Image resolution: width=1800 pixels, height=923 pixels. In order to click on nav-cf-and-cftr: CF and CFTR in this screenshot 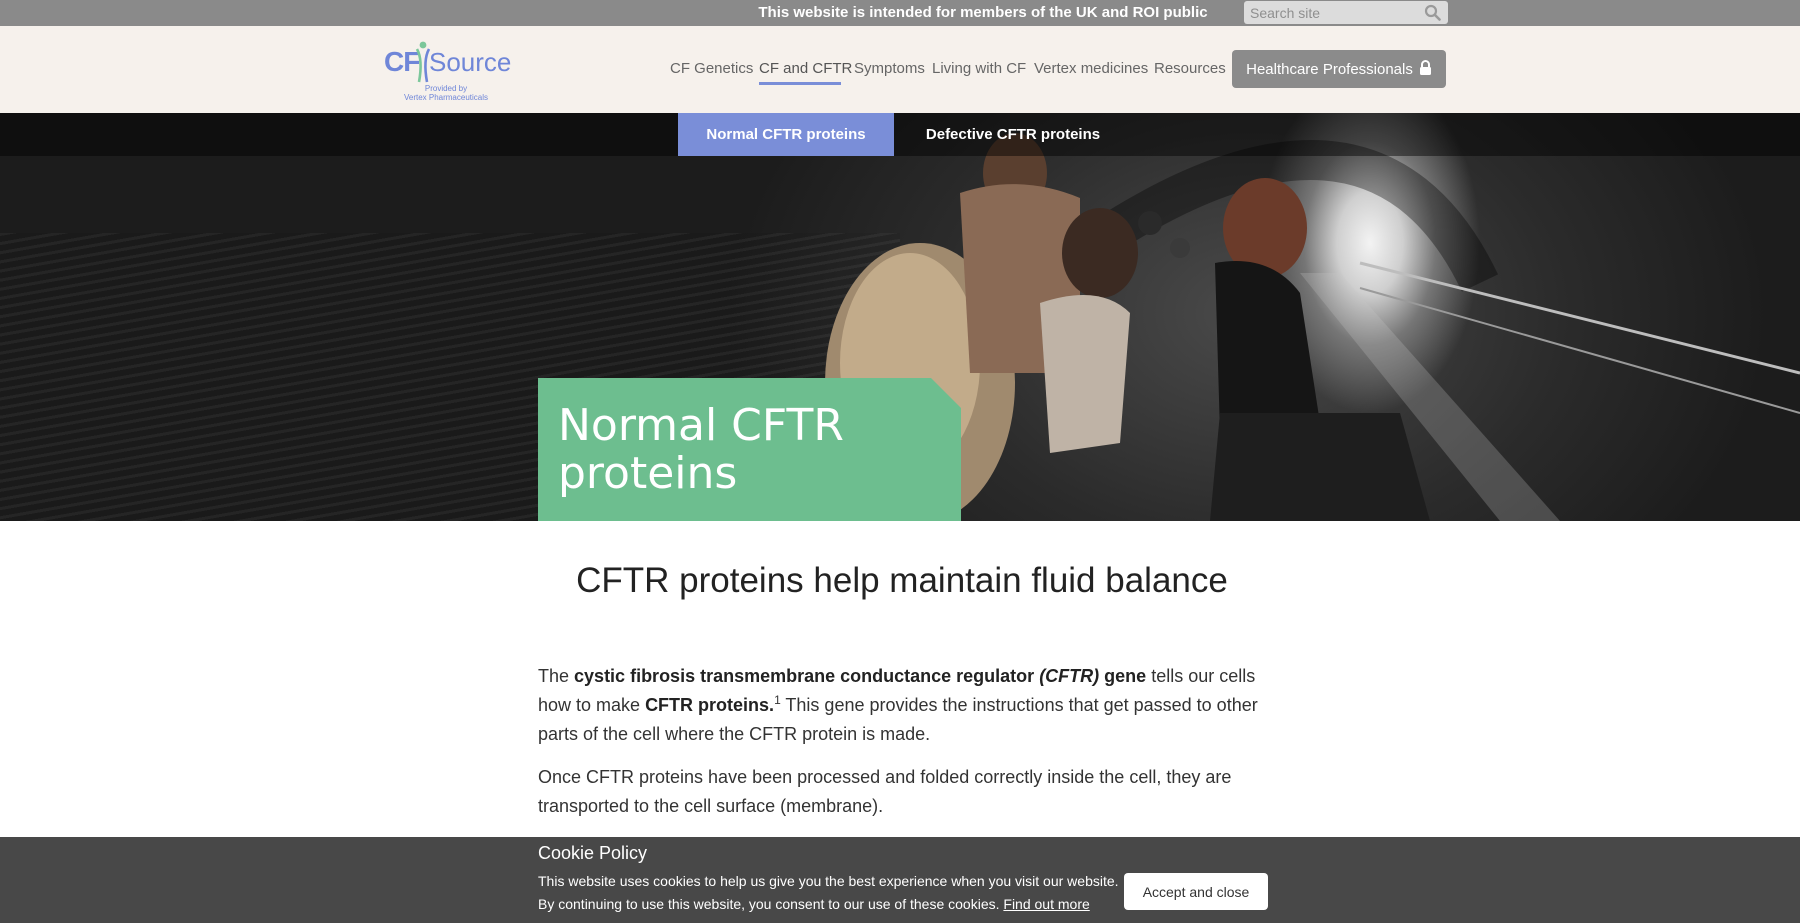, I will do `click(805, 68)`.